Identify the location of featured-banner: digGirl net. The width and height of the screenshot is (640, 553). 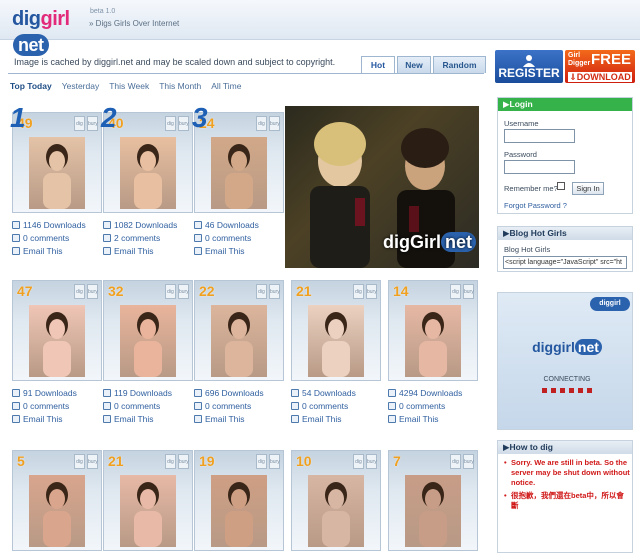
(382, 187).